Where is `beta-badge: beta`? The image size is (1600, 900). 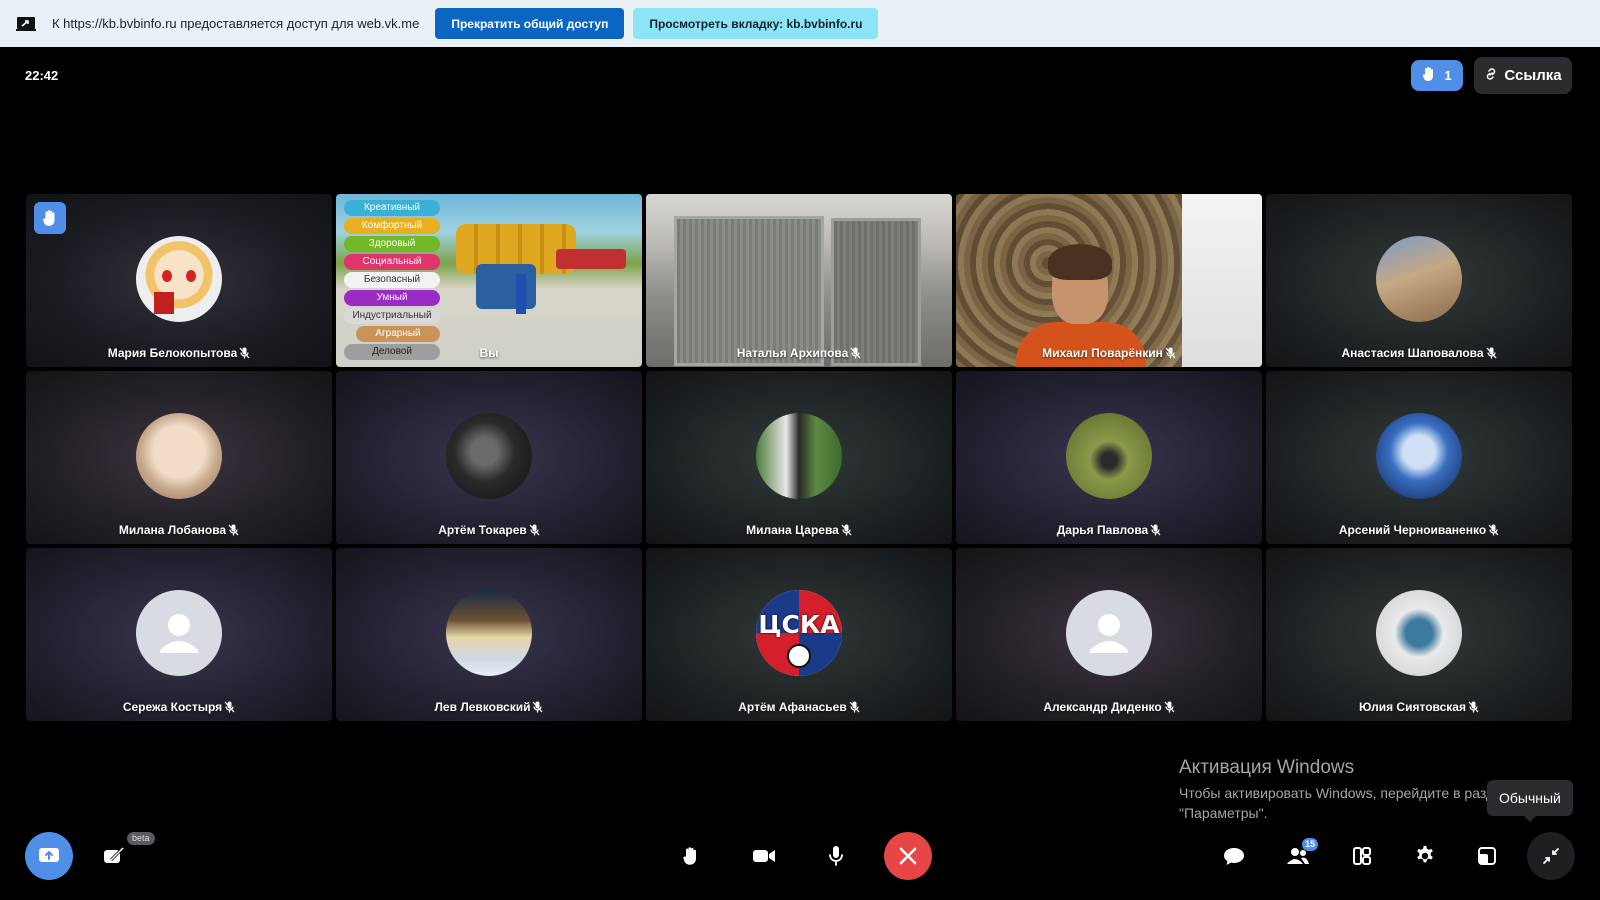 beta-badge: beta is located at coordinates (141, 838).